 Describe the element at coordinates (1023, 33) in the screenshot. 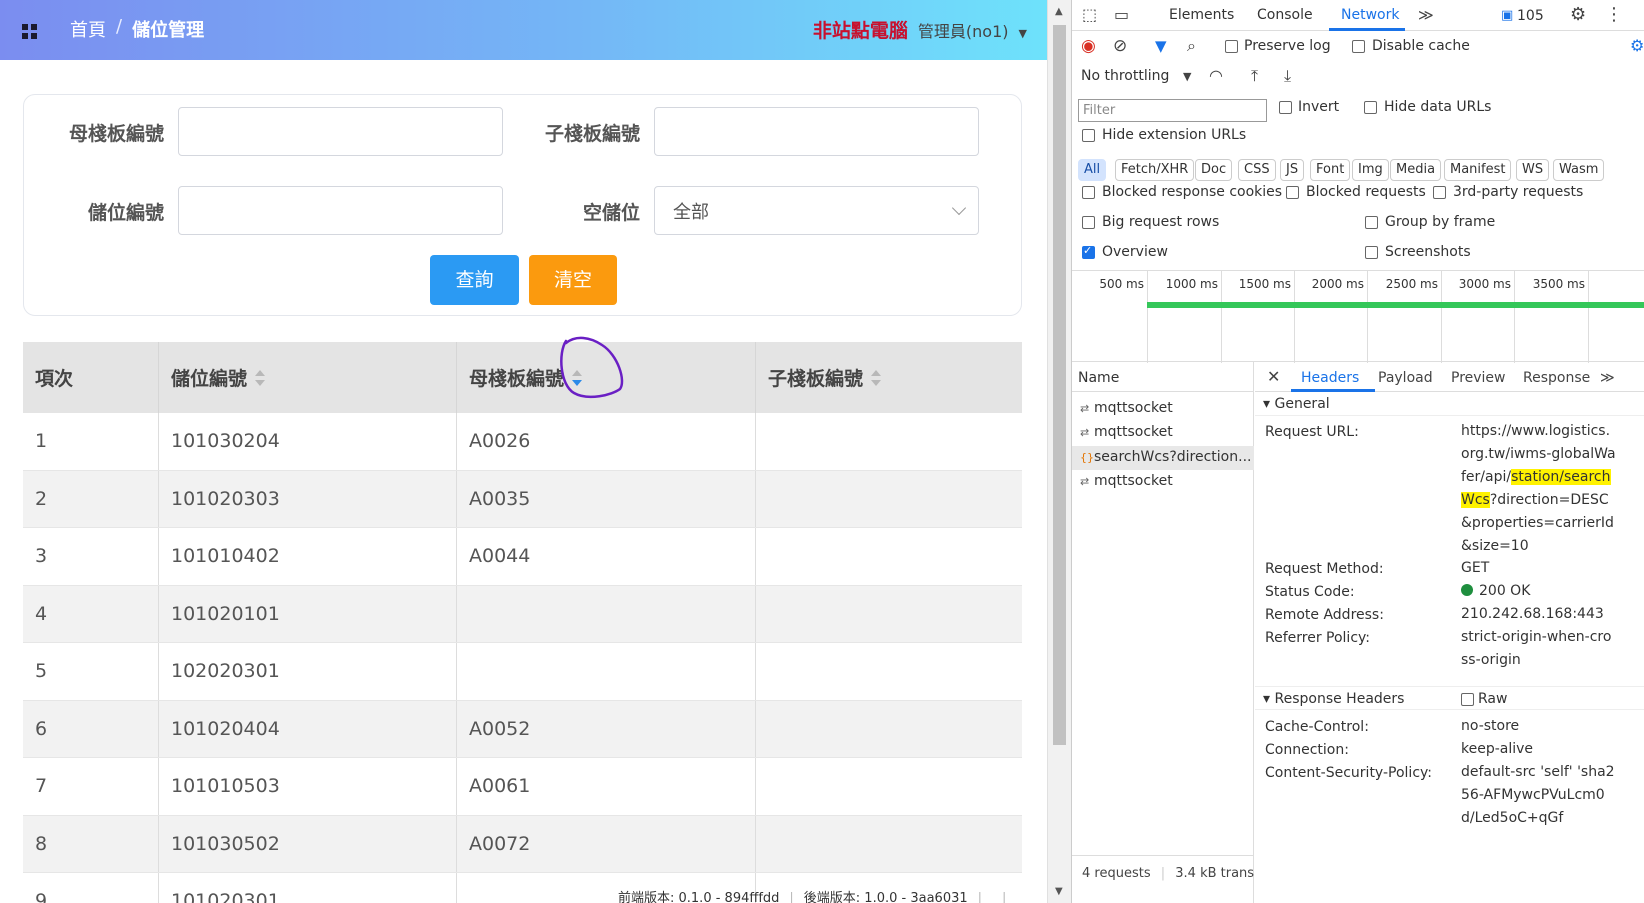

I see `caret-down-icon: ▼` at that location.